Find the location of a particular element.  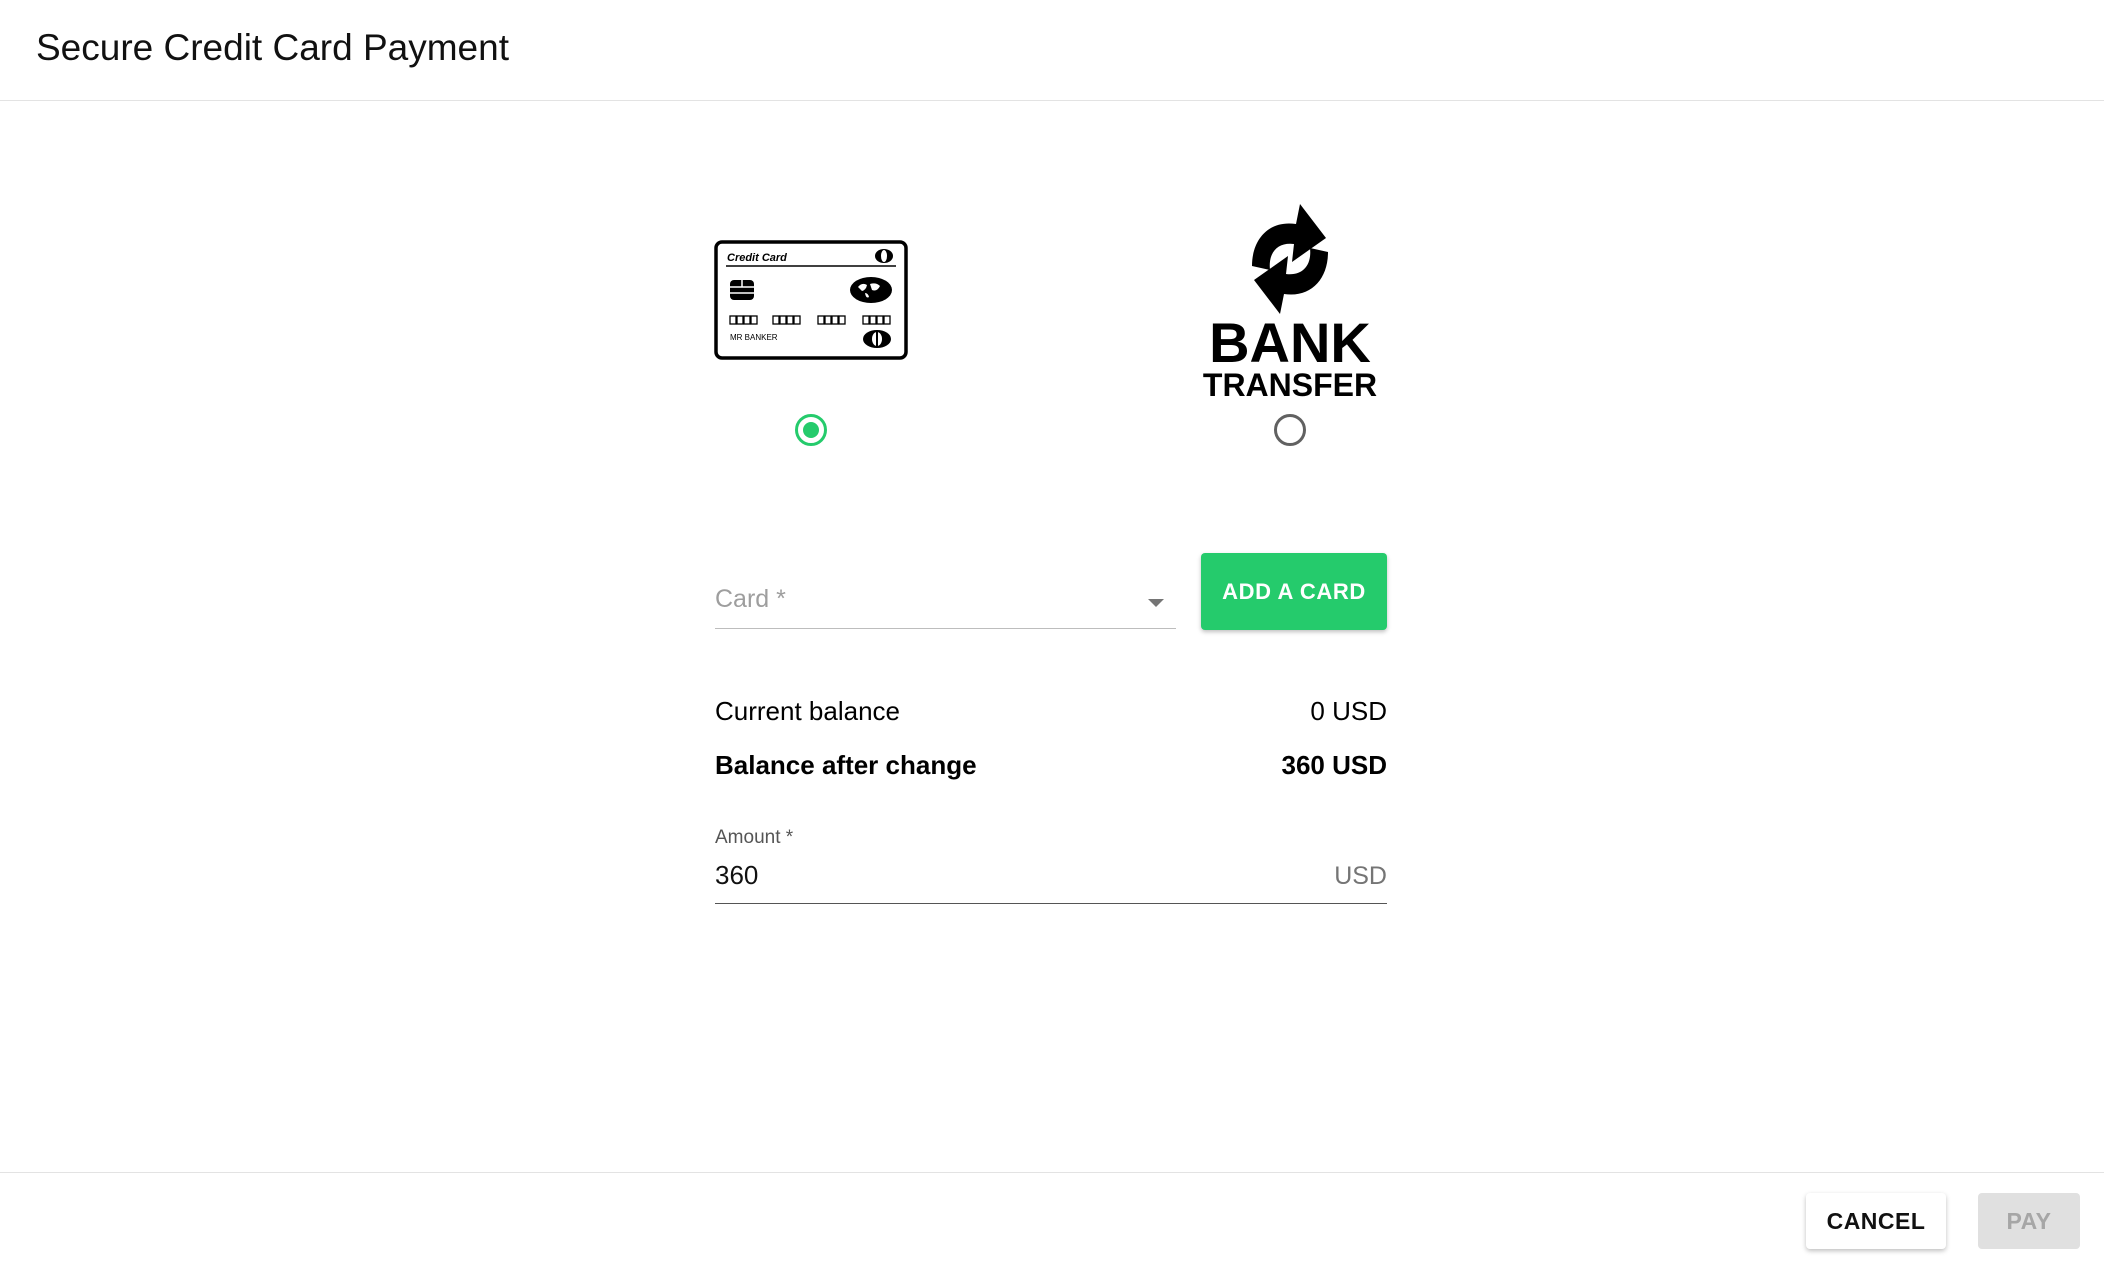

credit-card-option: Credit Card MR BANKER is located at coordinates (811, 300).